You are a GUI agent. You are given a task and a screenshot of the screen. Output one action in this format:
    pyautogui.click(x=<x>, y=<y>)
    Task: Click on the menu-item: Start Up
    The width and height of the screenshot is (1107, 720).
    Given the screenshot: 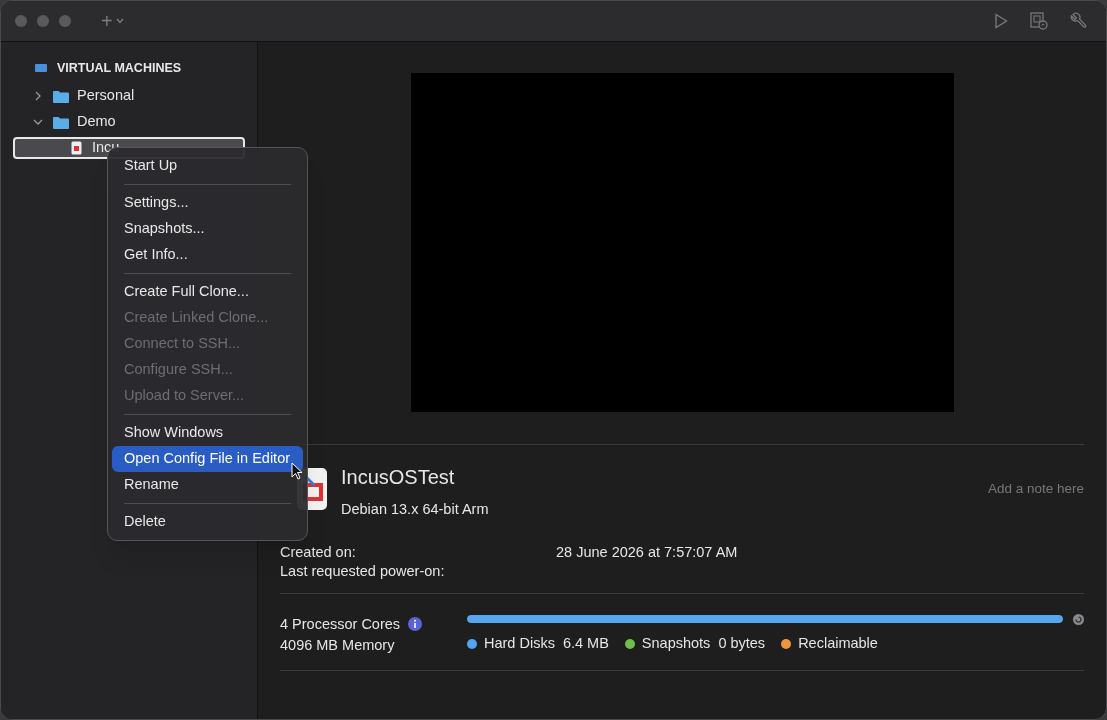 What is the action you would take?
    pyautogui.click(x=207, y=166)
    